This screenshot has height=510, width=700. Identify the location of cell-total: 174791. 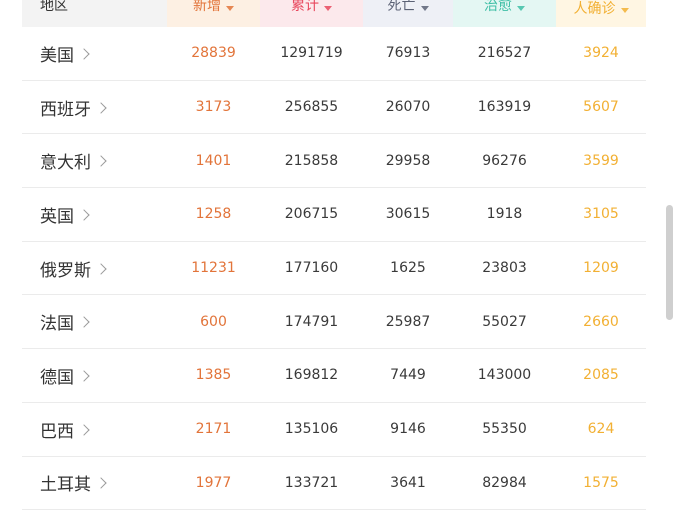
(311, 322).